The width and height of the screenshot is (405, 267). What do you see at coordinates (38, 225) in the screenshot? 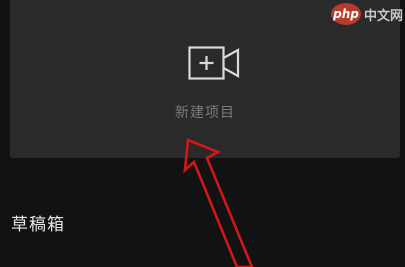
I see `drafts-section-title: 草稿箱` at bounding box center [38, 225].